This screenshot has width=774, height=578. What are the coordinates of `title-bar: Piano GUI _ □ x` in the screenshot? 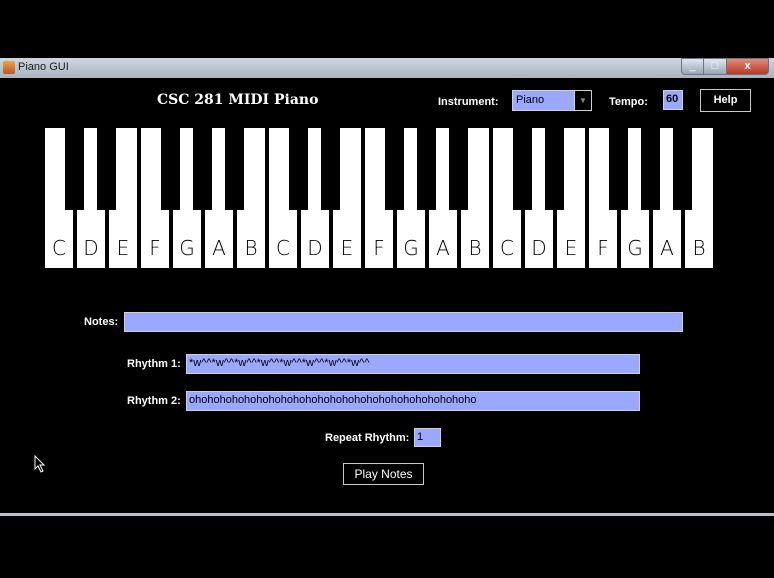 It's located at (387, 68).